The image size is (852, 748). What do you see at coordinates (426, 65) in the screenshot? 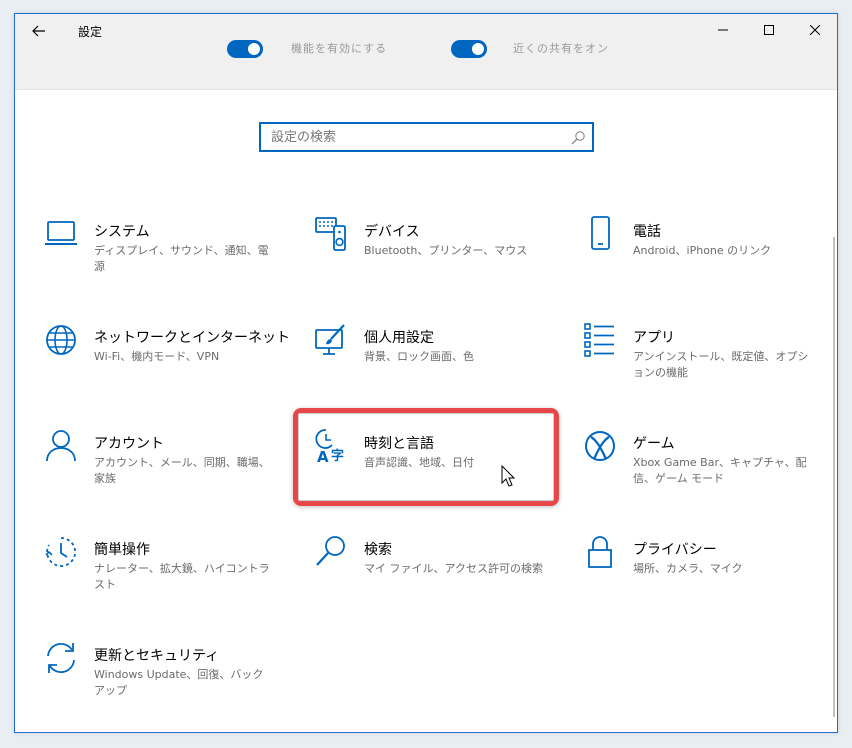
I see `top-toggle-band: 機能を有効にする 近くの共有をオン` at bounding box center [426, 65].